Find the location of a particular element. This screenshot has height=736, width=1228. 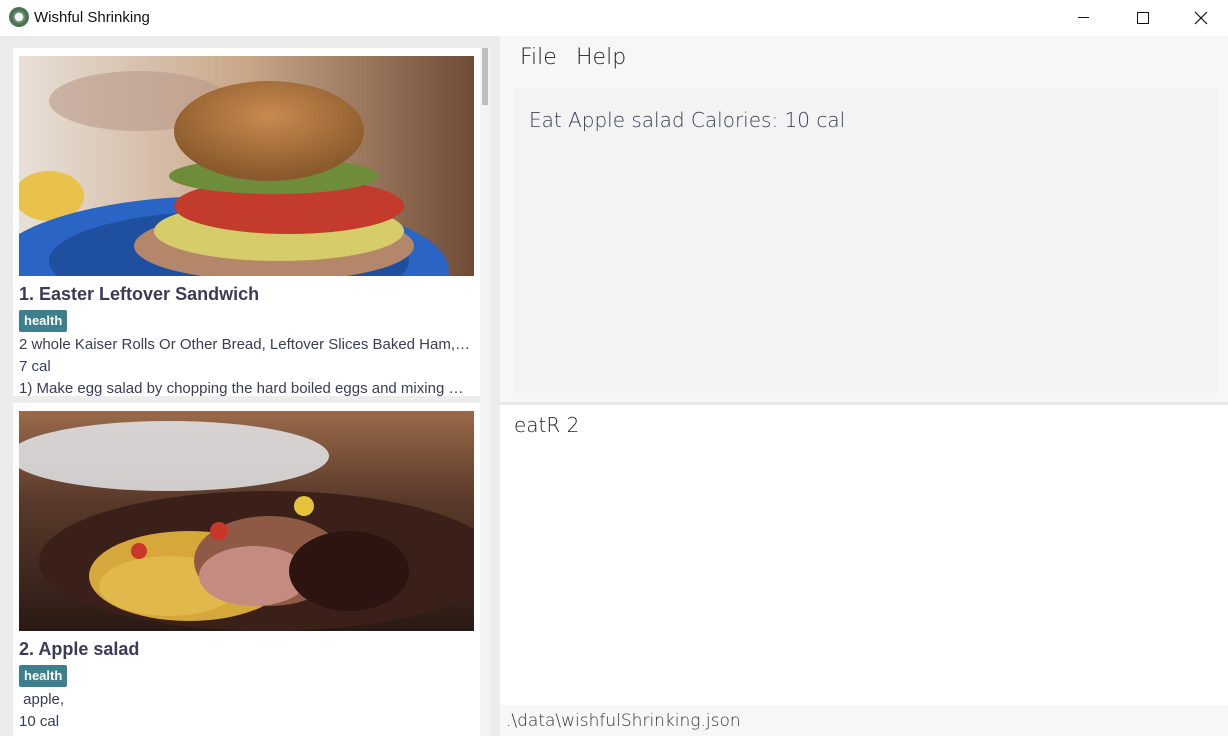

recipe-title: 2. Apple salad is located at coordinates (79, 649).